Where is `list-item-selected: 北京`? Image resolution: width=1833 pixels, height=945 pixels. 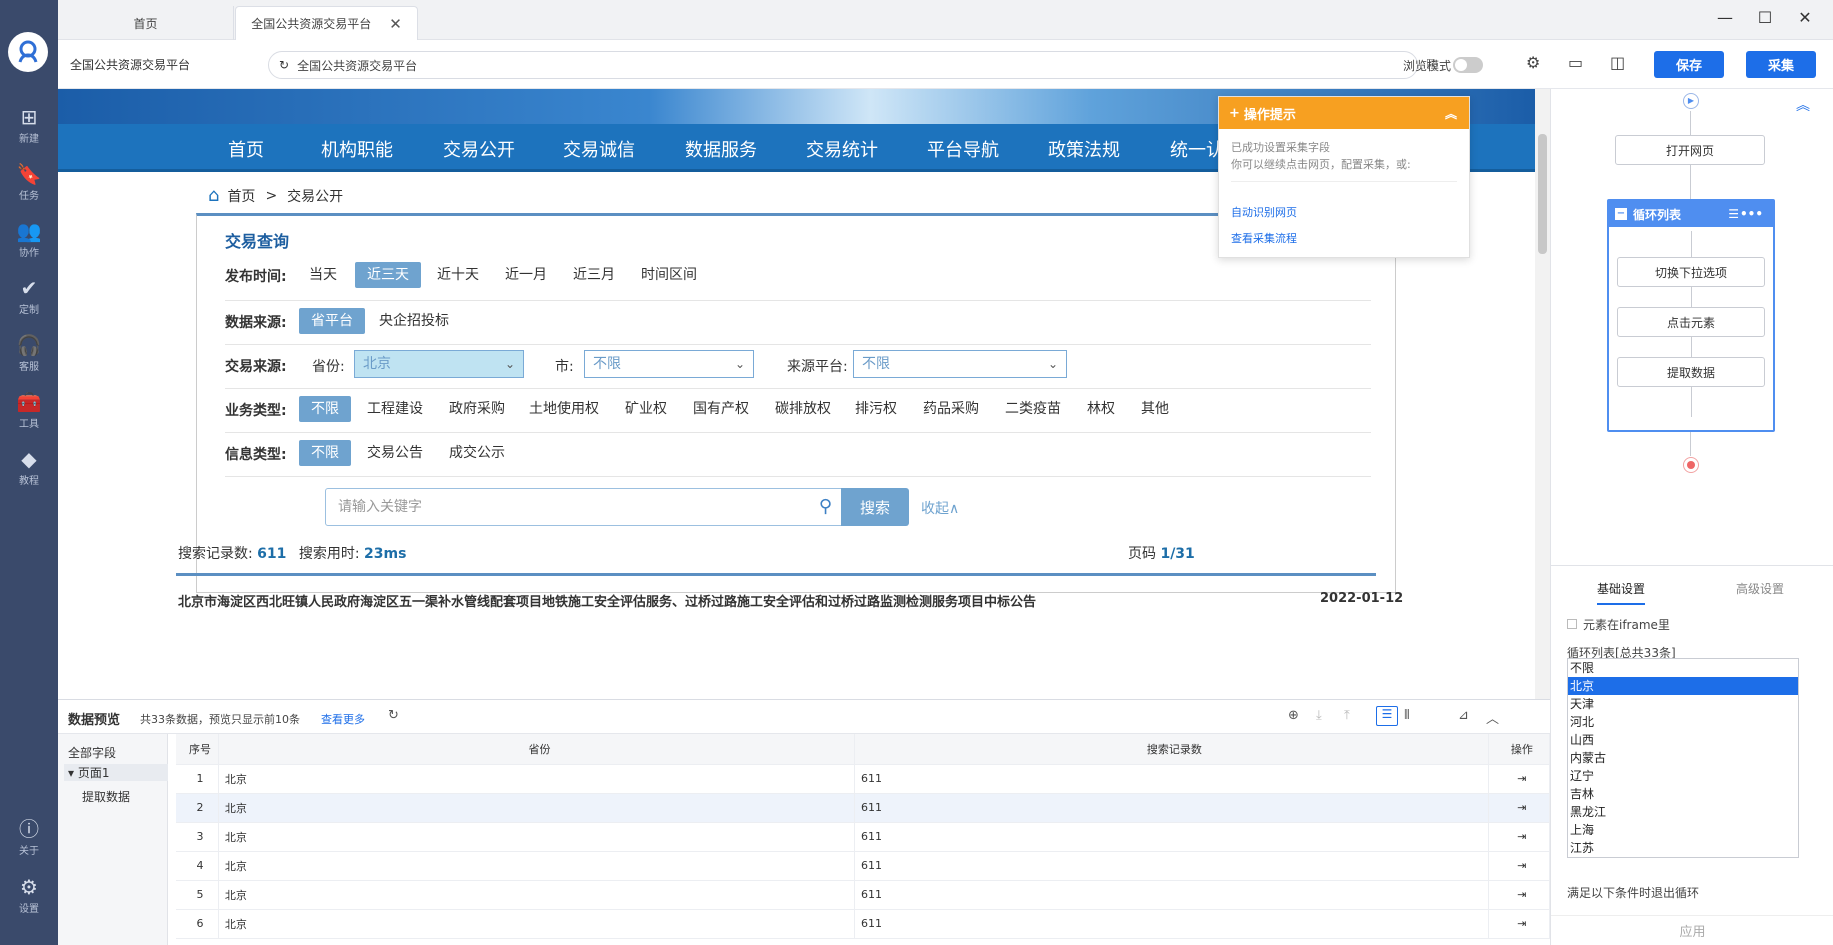
list-item-selected: 北京 is located at coordinates (1683, 686).